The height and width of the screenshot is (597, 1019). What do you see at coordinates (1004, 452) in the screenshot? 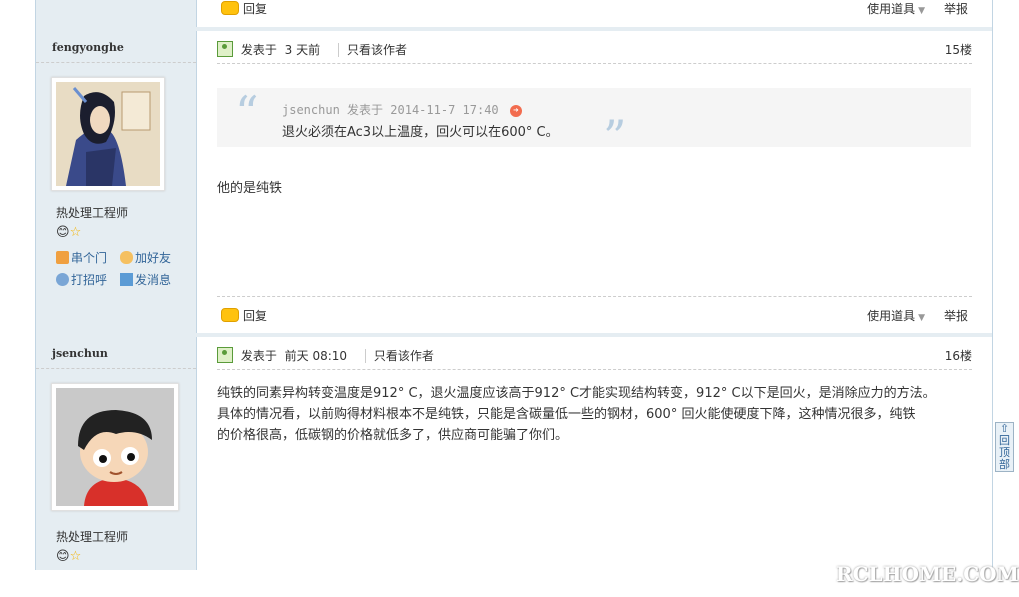
I see `back-to-top-label: 回顶部` at bounding box center [1004, 452].